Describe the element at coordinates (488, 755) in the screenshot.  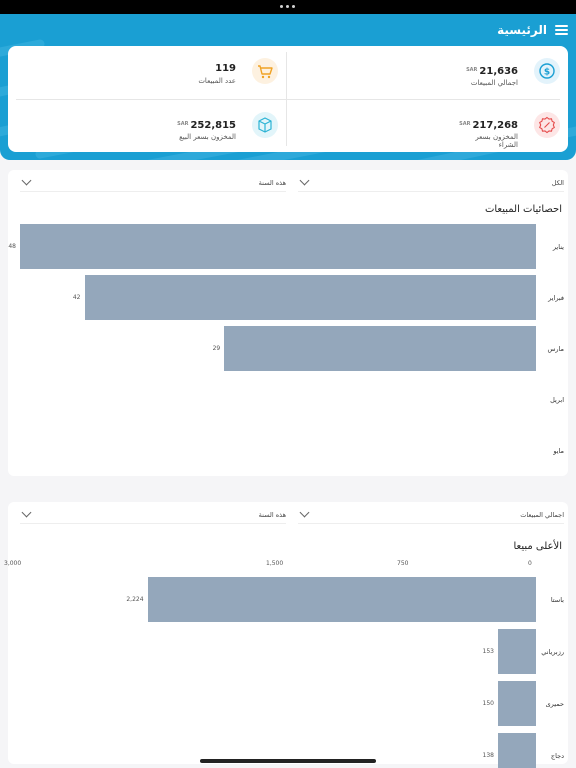
I see `bar-value-label: 138` at that location.